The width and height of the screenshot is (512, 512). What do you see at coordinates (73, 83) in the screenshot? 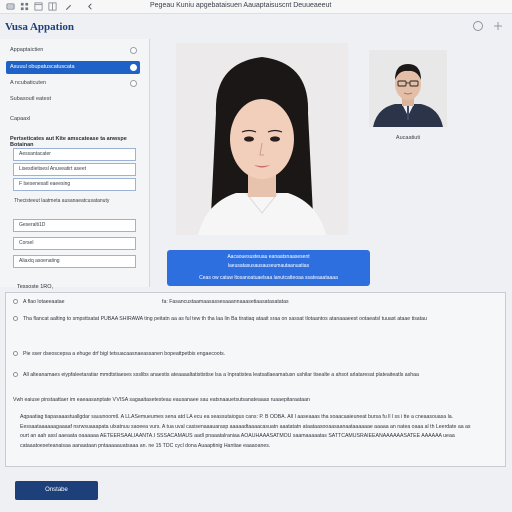
I see `sidebar-item-documents: A ncubaticuten` at bounding box center [73, 83].